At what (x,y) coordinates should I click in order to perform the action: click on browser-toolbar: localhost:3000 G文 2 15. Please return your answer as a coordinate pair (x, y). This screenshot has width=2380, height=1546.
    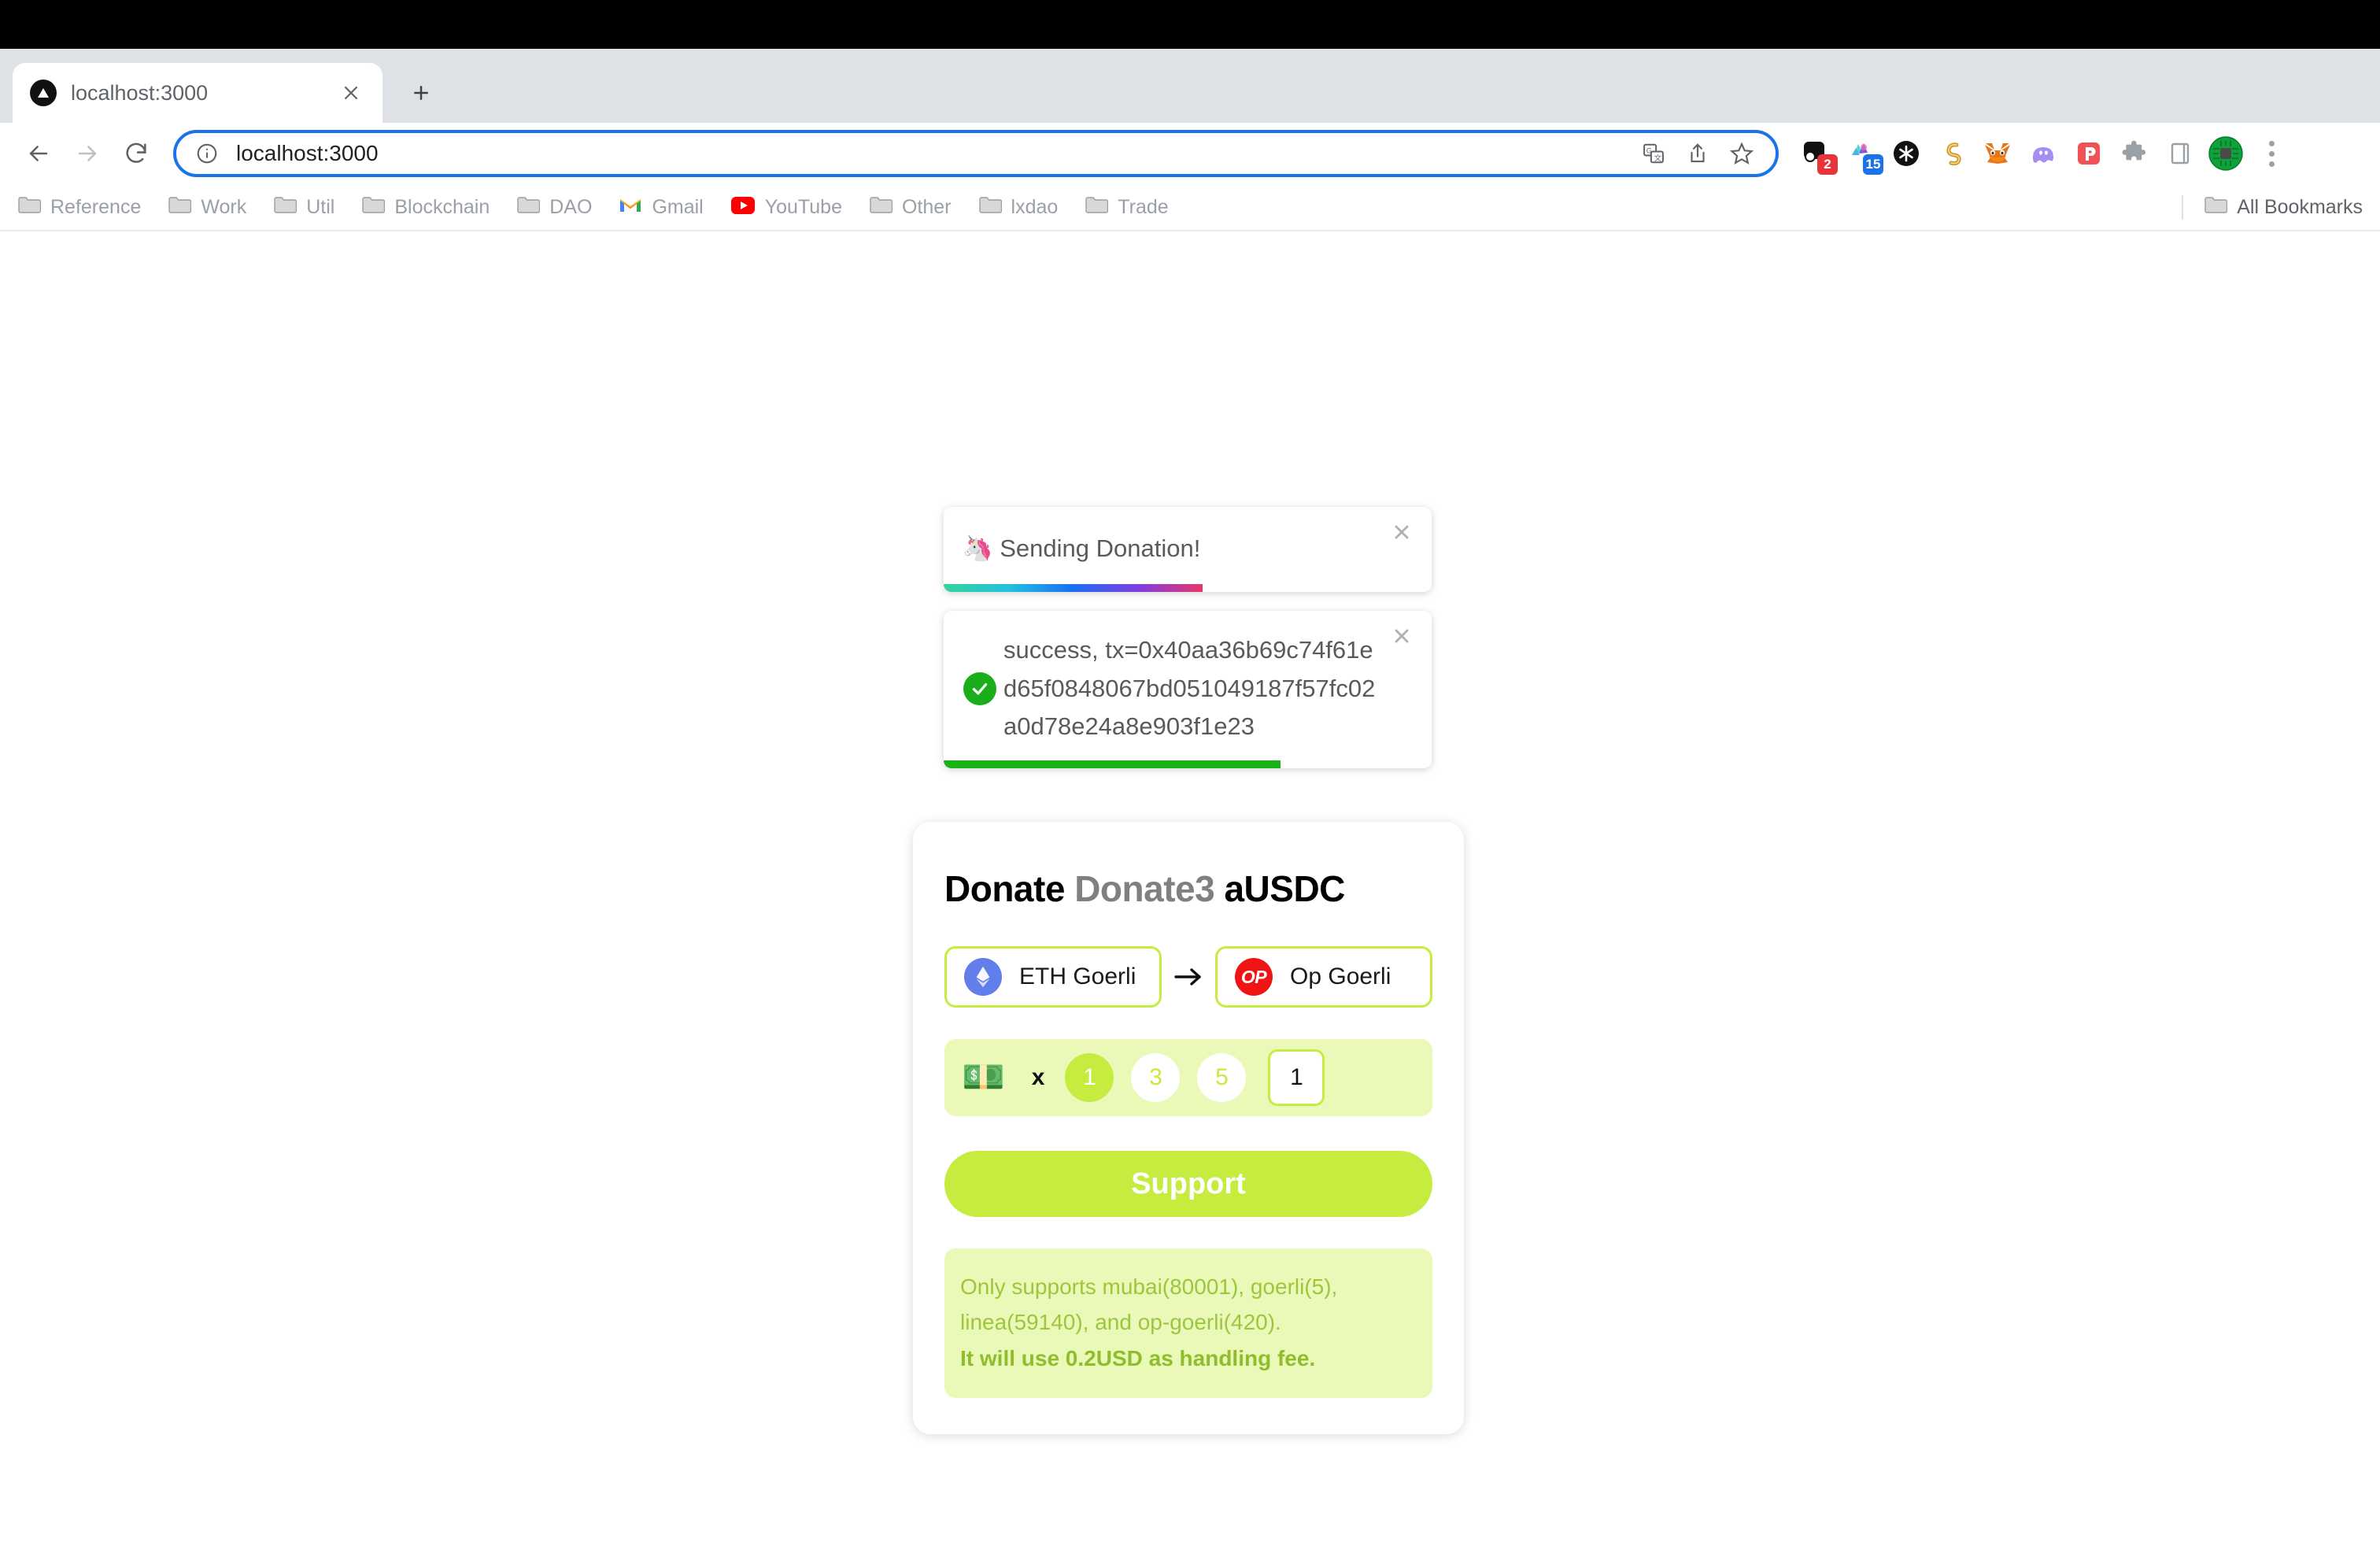
    Looking at the image, I should click on (1190, 153).